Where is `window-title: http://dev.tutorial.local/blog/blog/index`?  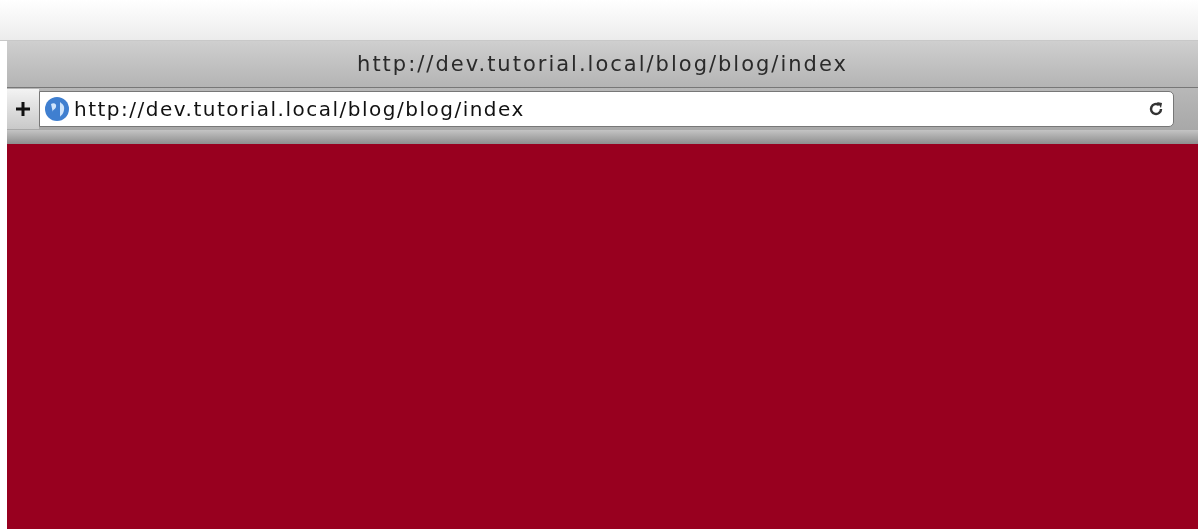
window-title: http://dev.tutorial.local/blog/blog/index is located at coordinates (602, 64).